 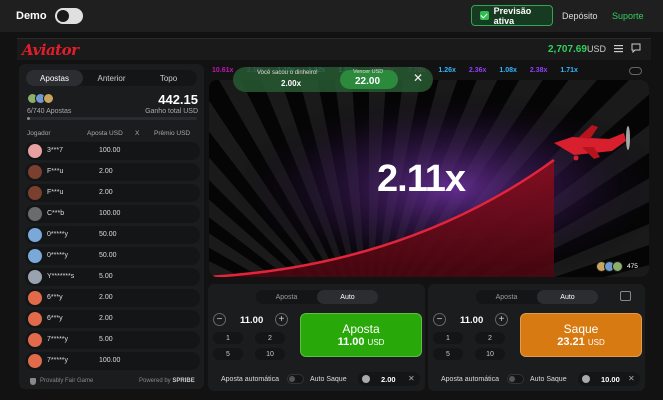 What do you see at coordinates (66, 381) in the screenshot?
I see `provably-fair-link: Provably Fair Game` at bounding box center [66, 381].